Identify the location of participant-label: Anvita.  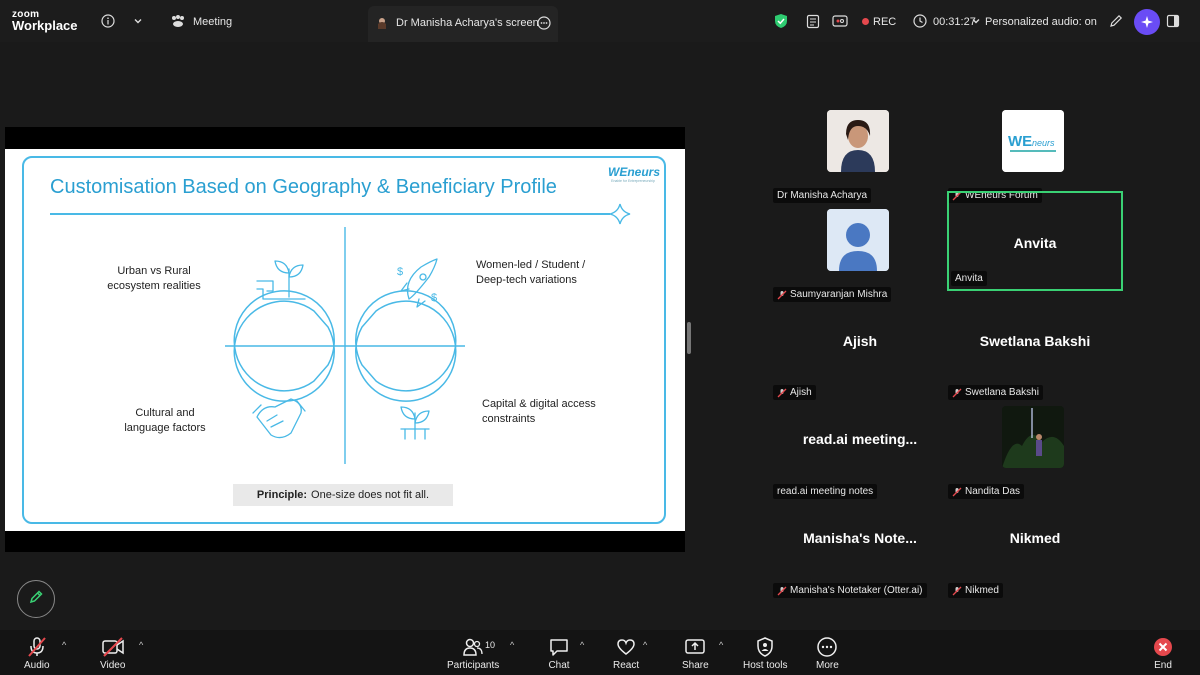
(969, 278).